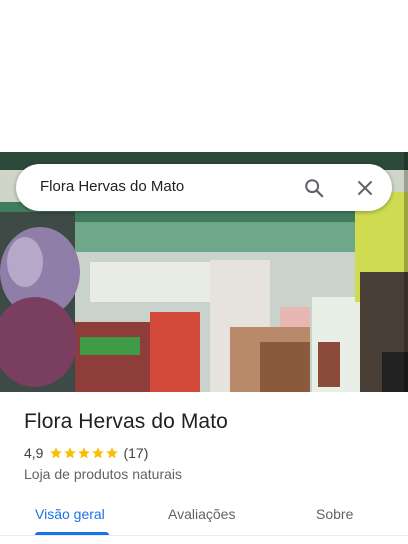  I want to click on place-name: Flora Hervas do Mato, so click(126, 421).